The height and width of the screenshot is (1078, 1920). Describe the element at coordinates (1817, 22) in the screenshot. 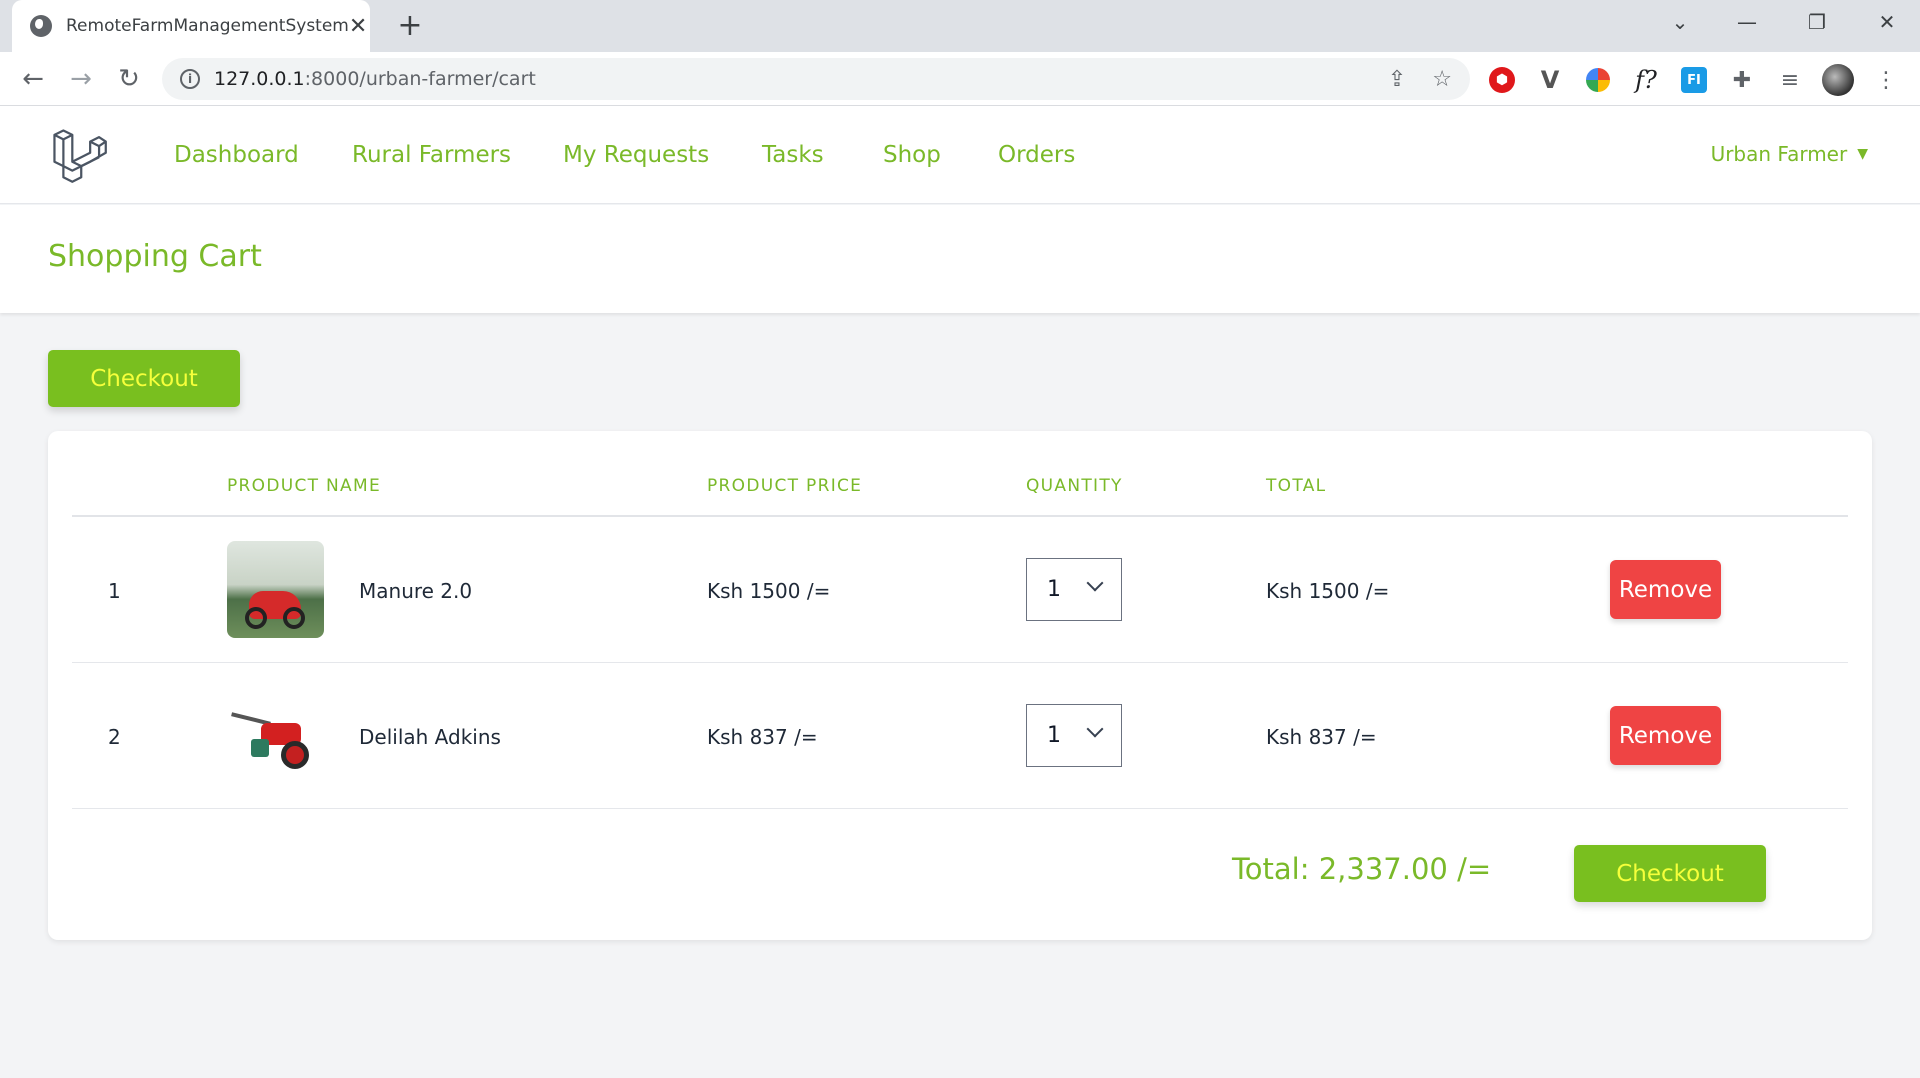

I see `restore-icon: ❐` at that location.